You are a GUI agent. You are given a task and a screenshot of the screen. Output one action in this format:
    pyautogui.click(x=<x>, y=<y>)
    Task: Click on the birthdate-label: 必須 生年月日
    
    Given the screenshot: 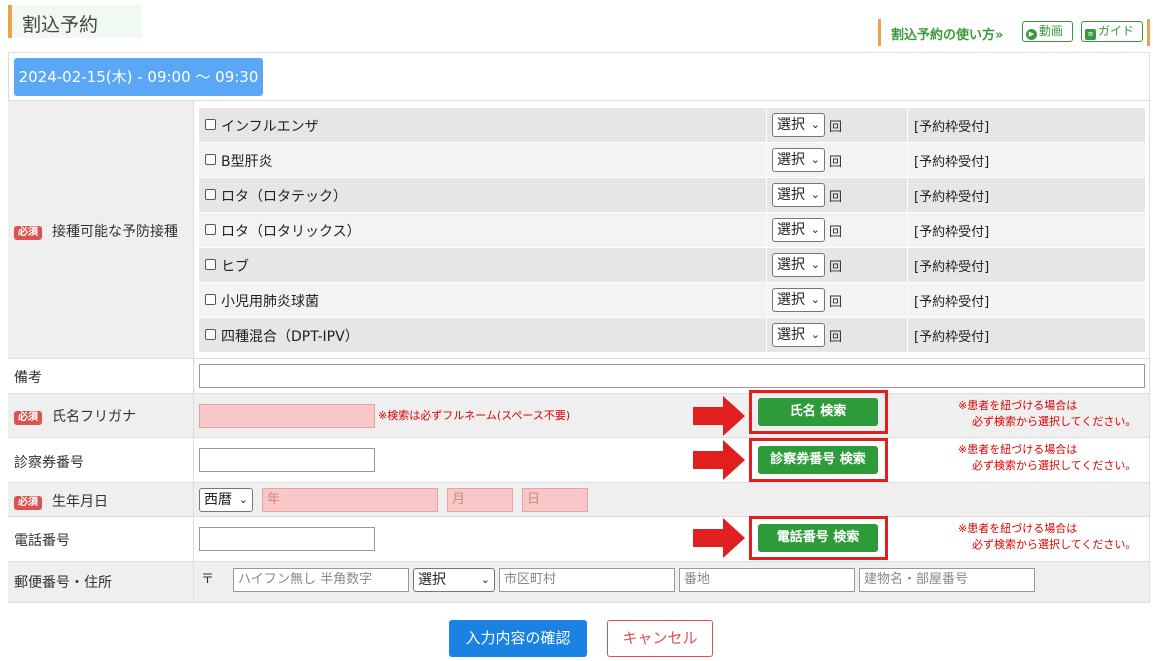 What is the action you would take?
    pyautogui.click(x=61, y=501)
    